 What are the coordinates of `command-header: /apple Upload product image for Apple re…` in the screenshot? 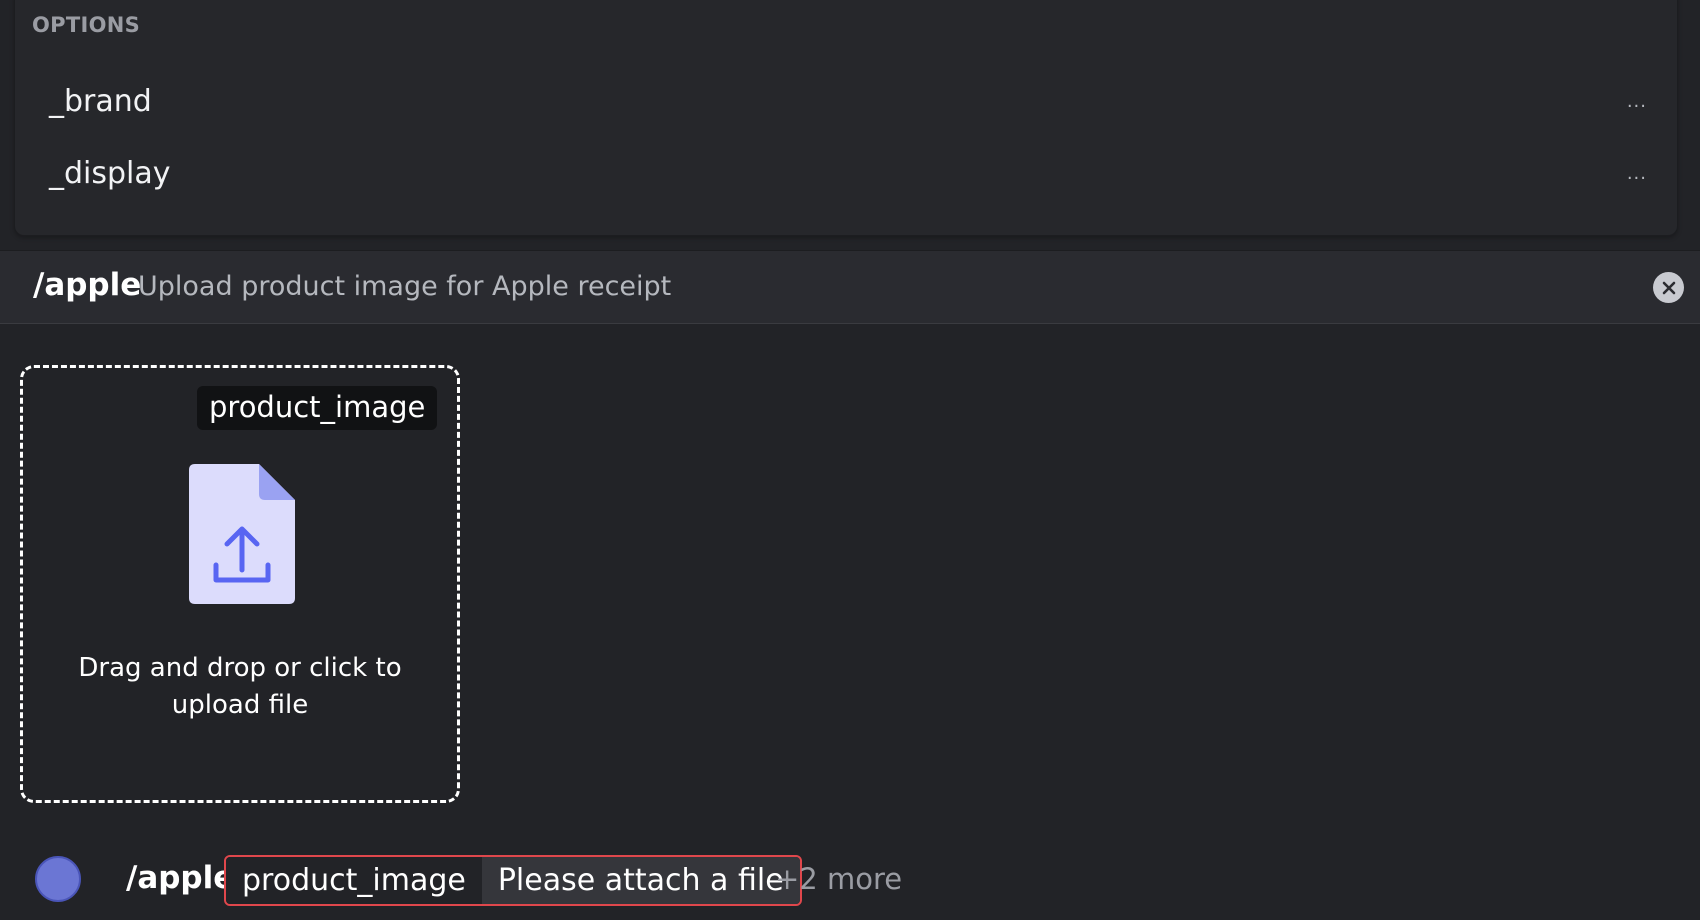 It's located at (850, 287).